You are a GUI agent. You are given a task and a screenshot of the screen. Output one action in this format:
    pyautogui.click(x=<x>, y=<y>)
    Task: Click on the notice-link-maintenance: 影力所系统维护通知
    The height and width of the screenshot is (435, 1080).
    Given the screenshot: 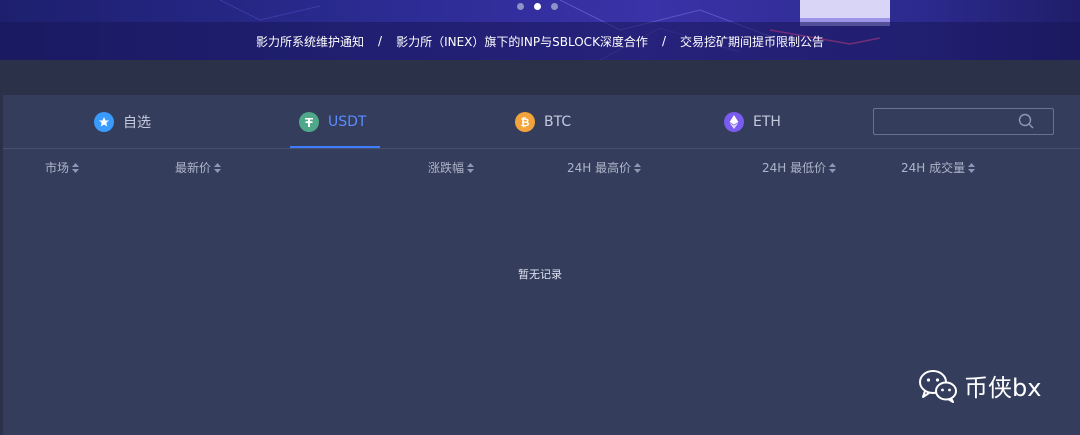 What is the action you would take?
    pyautogui.click(x=310, y=41)
    